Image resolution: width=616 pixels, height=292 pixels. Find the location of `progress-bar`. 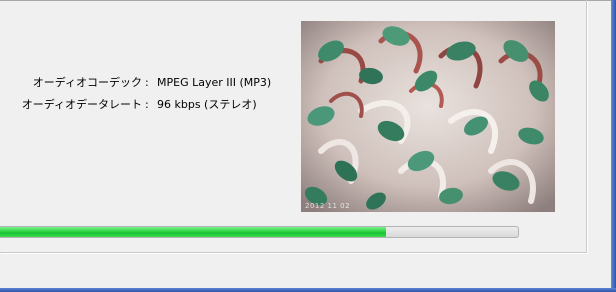

progress-bar is located at coordinates (259, 232).